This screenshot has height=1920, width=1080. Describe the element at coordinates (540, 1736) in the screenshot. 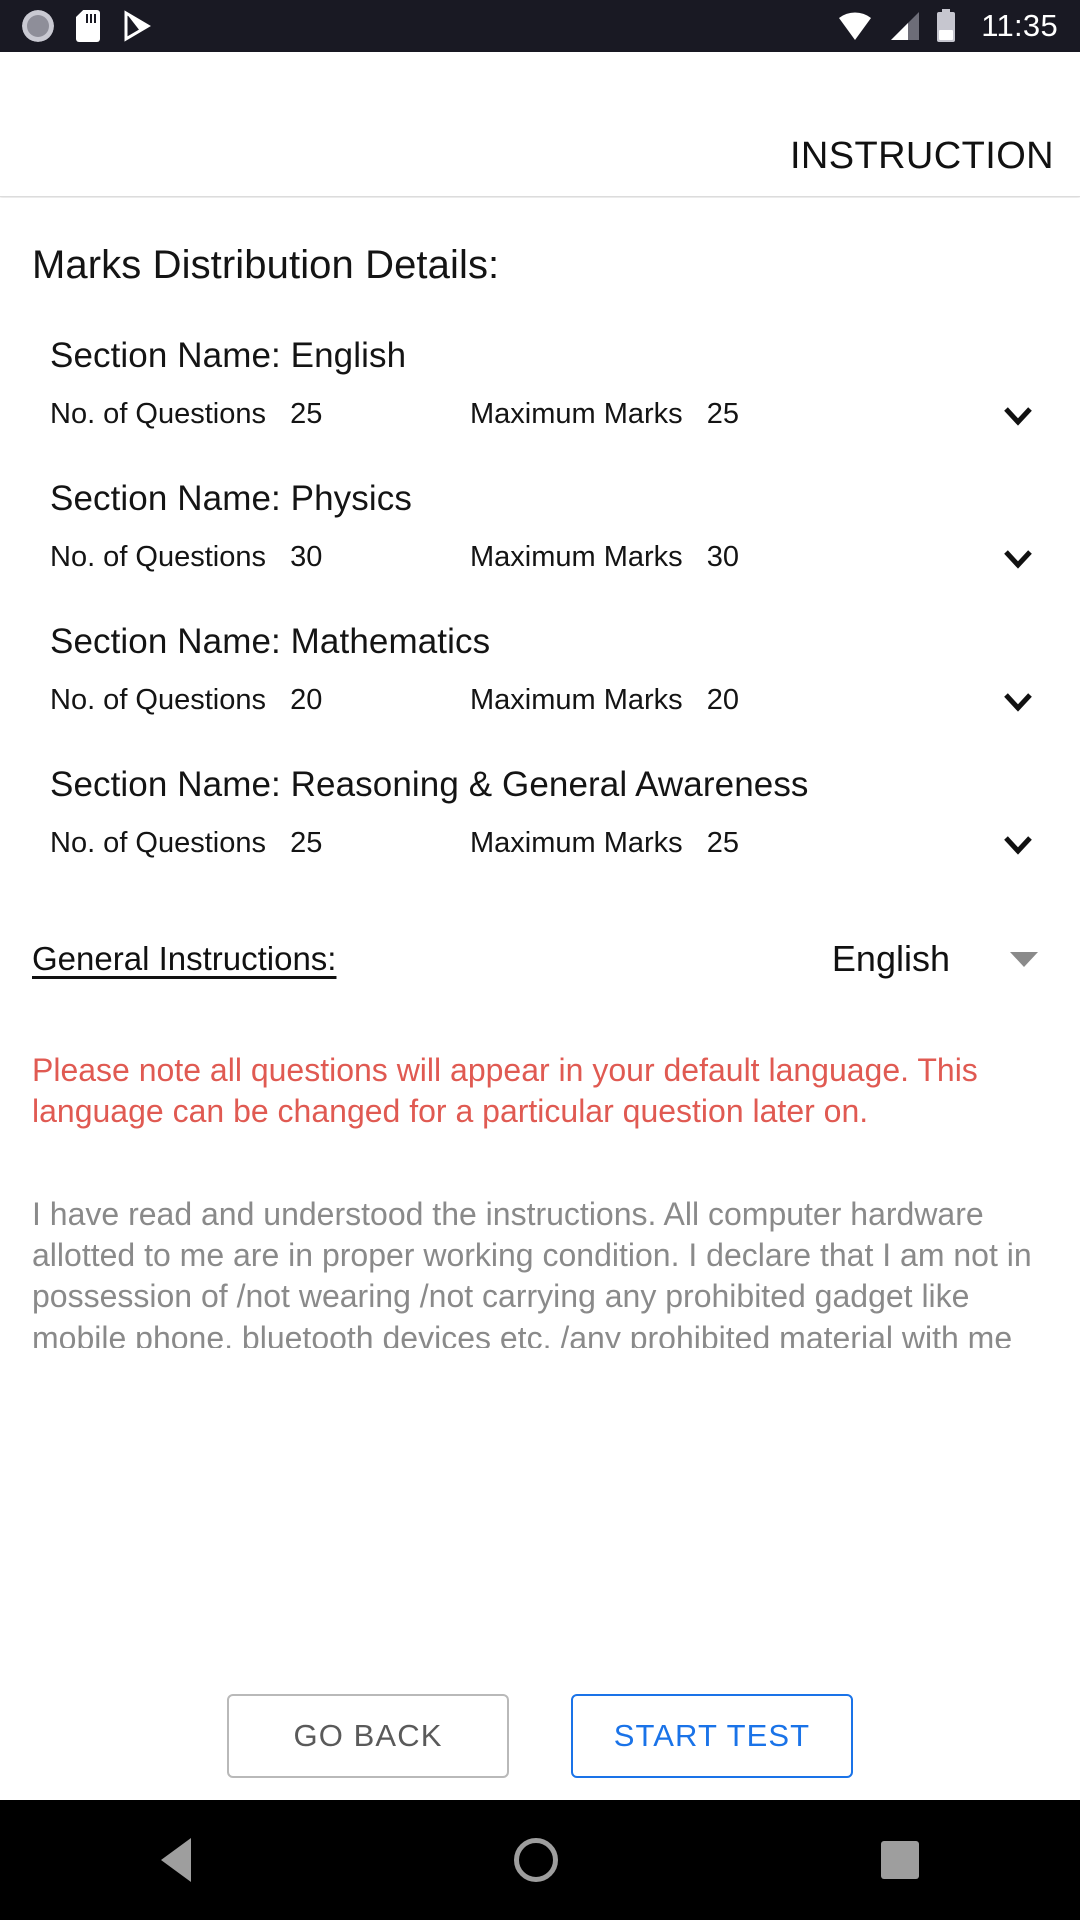

I see `action-button-bar: GO BACK START TEST` at that location.